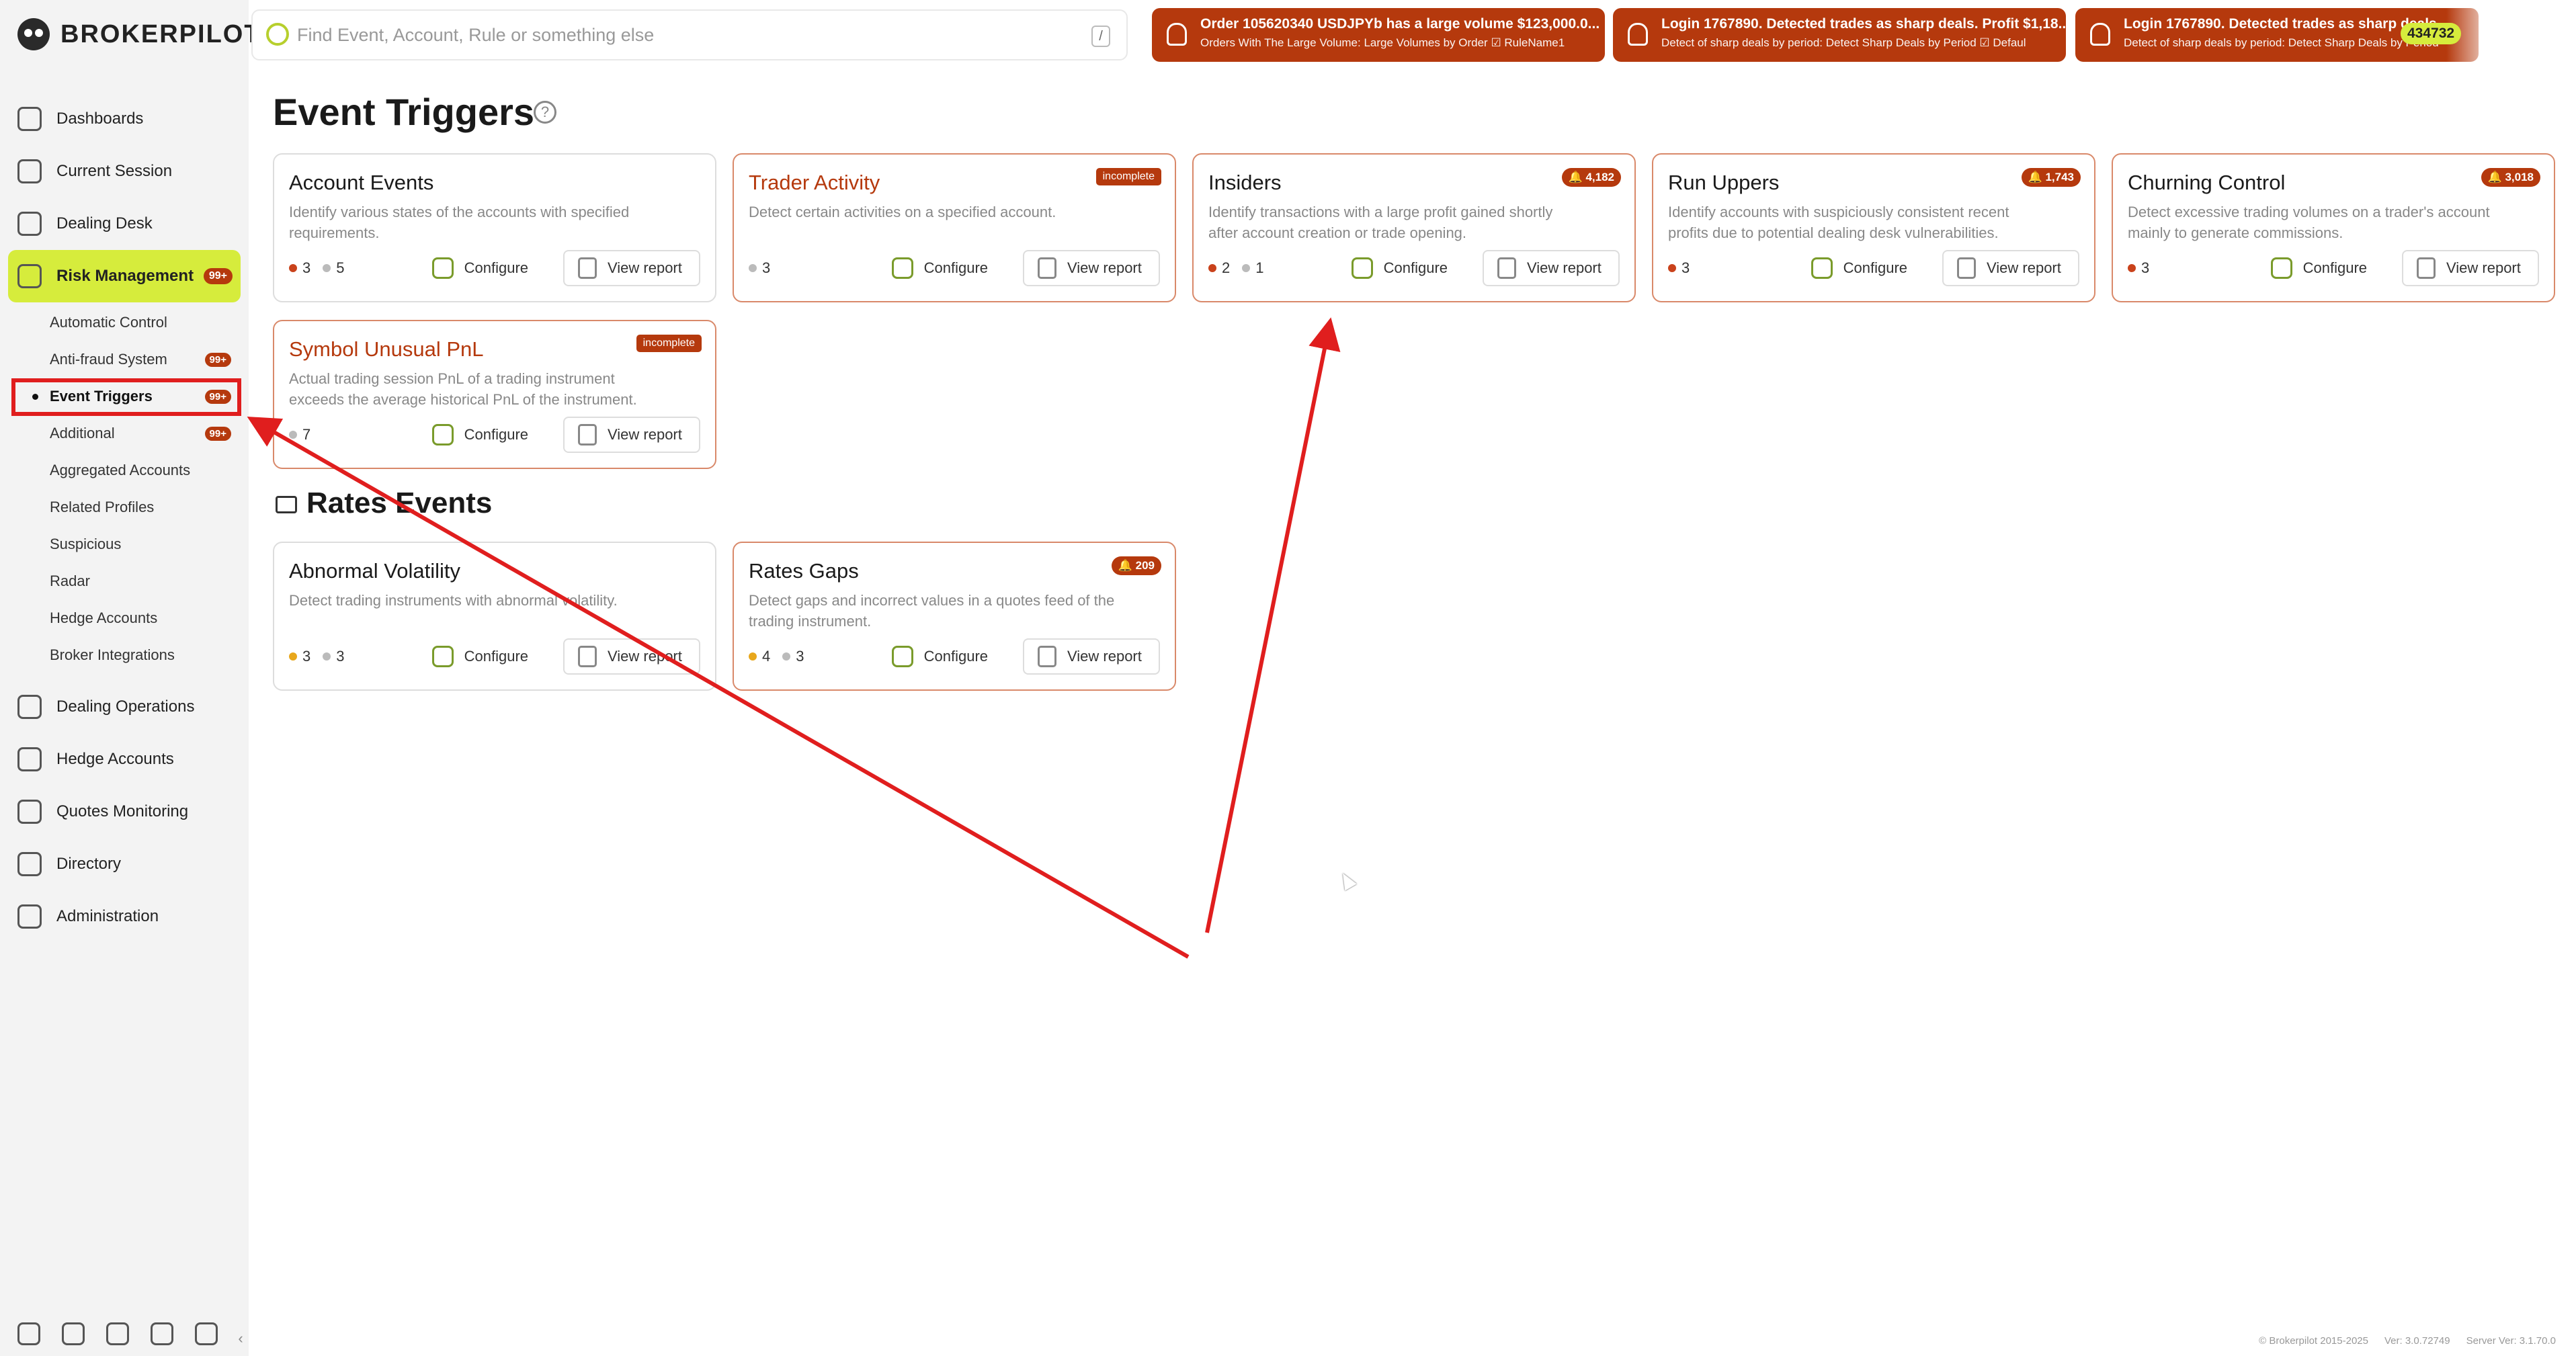 The width and height of the screenshot is (2576, 1356). Describe the element at coordinates (125, 618) in the screenshot. I see `sub-hedge-accounts: Hedge Accounts` at that location.